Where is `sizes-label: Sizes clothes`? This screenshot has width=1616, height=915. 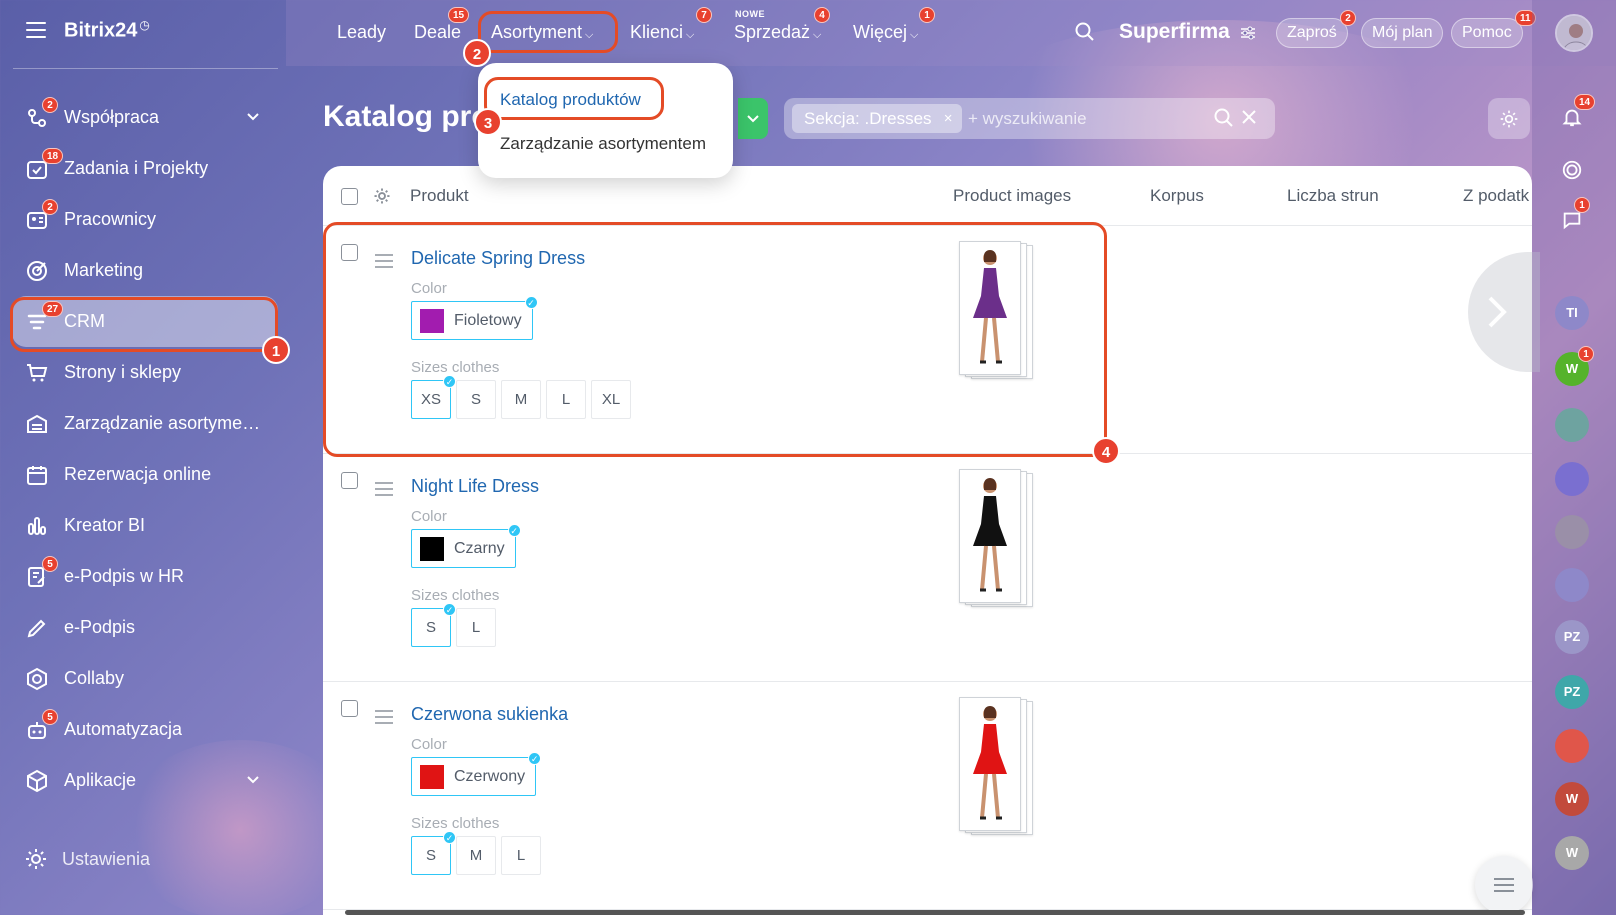 sizes-label: Sizes clothes is located at coordinates (455, 367).